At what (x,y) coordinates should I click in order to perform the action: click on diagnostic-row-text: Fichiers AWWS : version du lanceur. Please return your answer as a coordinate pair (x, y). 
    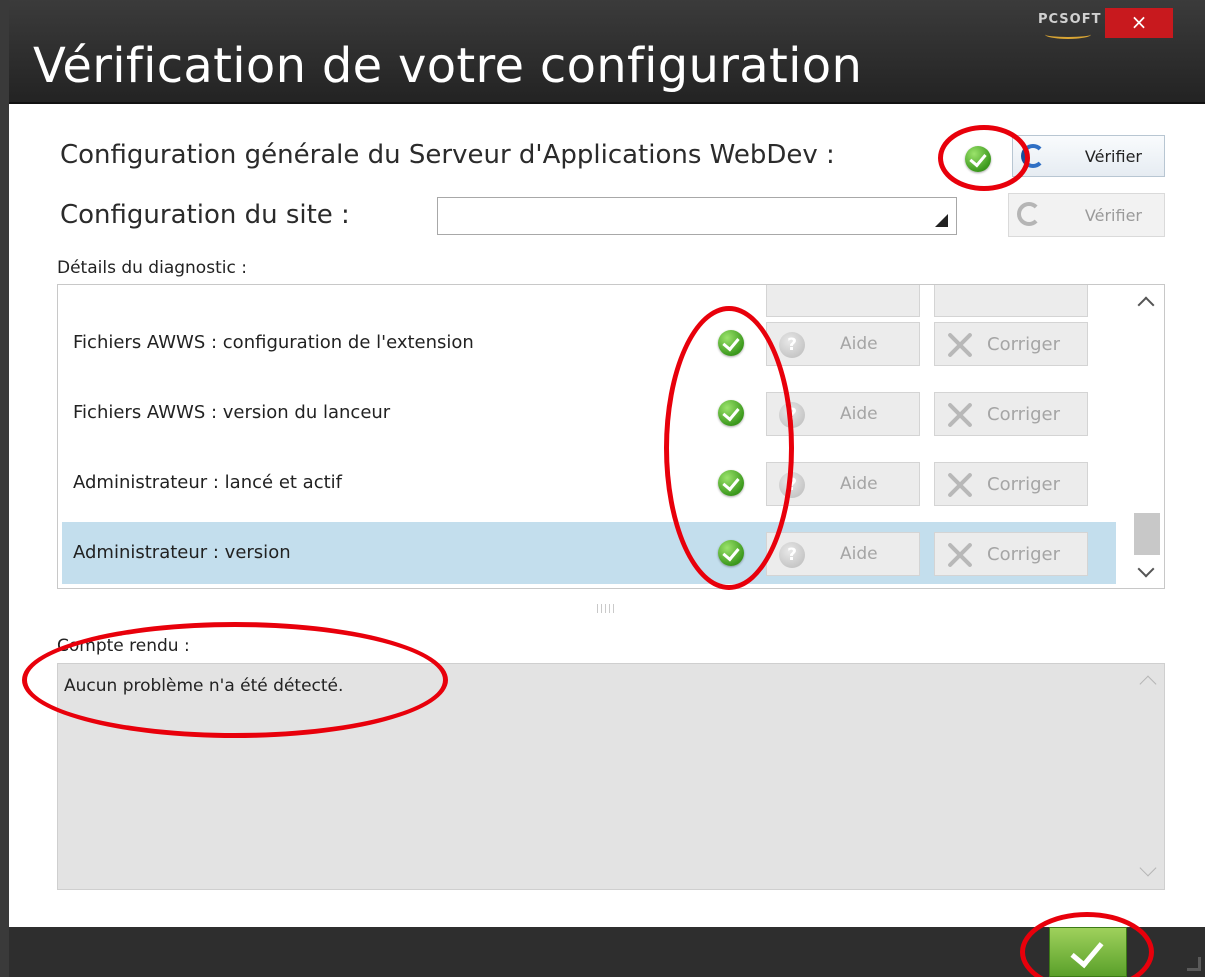
    Looking at the image, I should click on (232, 412).